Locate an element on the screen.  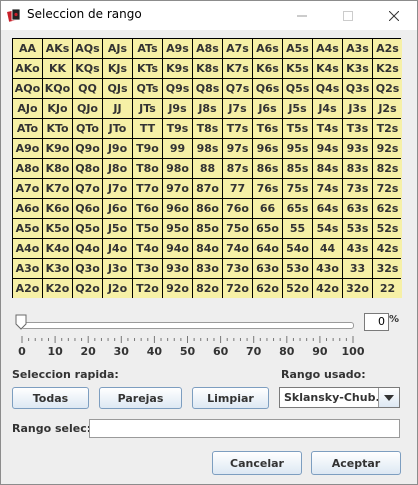
hand-cell: 66 is located at coordinates (267, 208).